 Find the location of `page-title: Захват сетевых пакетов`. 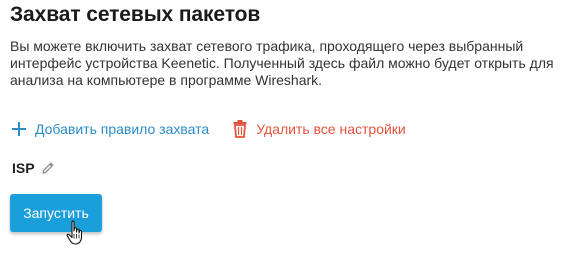

page-title: Захват сетевых пакетов is located at coordinates (135, 14).